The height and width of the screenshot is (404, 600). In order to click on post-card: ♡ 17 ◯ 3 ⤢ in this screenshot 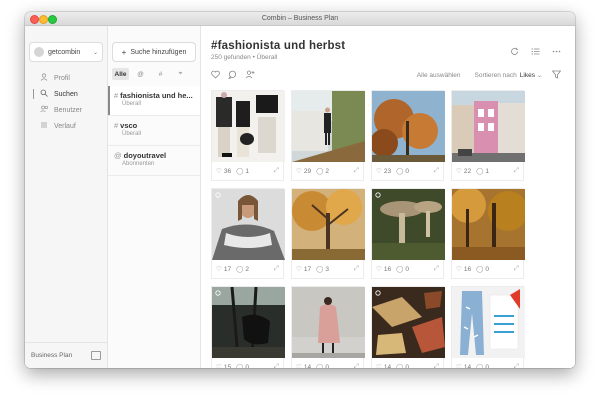, I will do `click(328, 233)`.